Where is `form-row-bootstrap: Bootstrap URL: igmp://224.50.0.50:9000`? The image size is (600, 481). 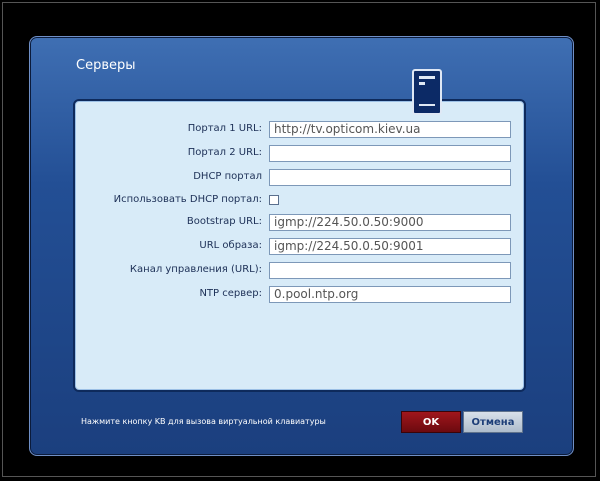
form-row-bootstrap: Bootstrap URL: igmp://224.50.0.50:9000 is located at coordinates (299, 223).